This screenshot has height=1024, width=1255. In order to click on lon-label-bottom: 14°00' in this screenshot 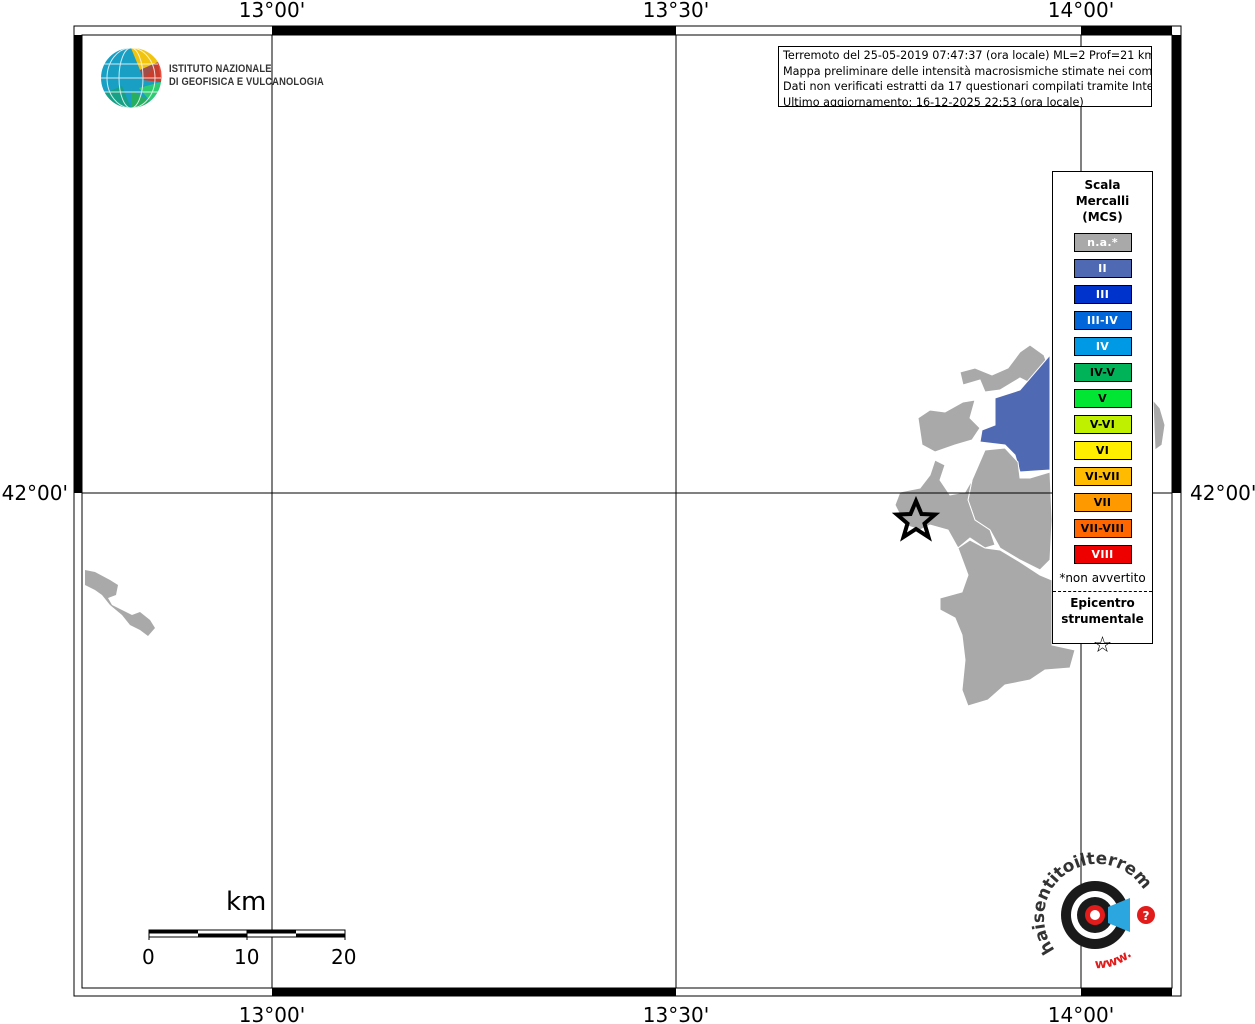, I will do `click(1081, 1013)`.